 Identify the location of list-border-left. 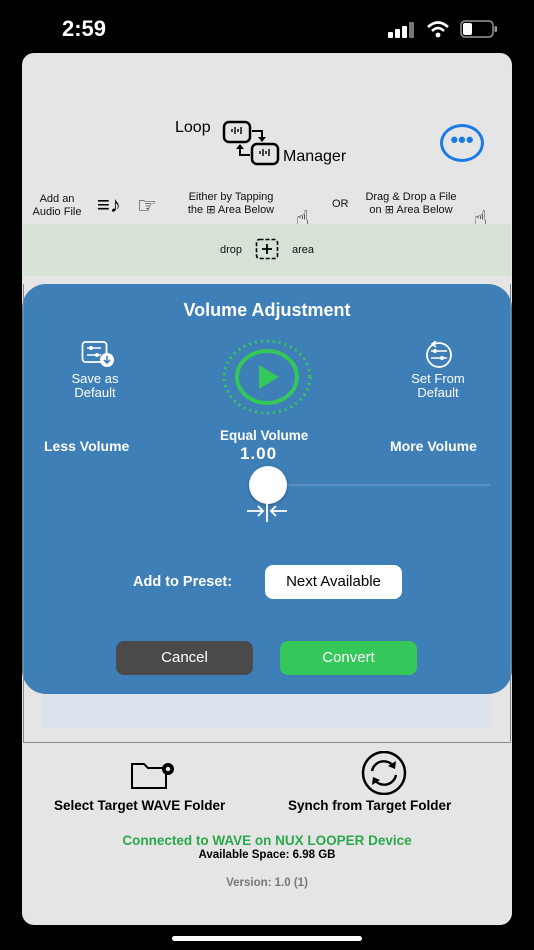
(23, 513).